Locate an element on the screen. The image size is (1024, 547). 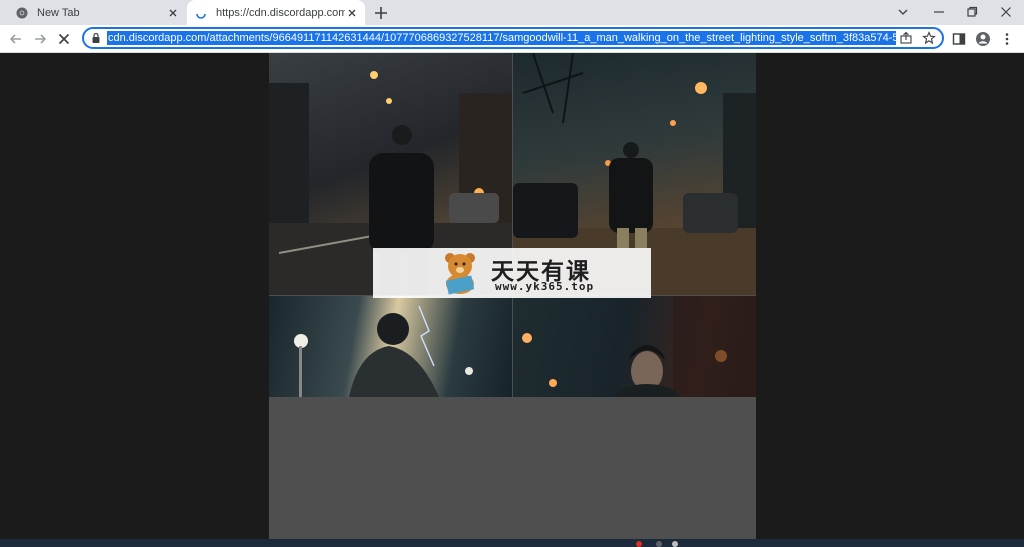
lock-icon is located at coordinates (96, 38).